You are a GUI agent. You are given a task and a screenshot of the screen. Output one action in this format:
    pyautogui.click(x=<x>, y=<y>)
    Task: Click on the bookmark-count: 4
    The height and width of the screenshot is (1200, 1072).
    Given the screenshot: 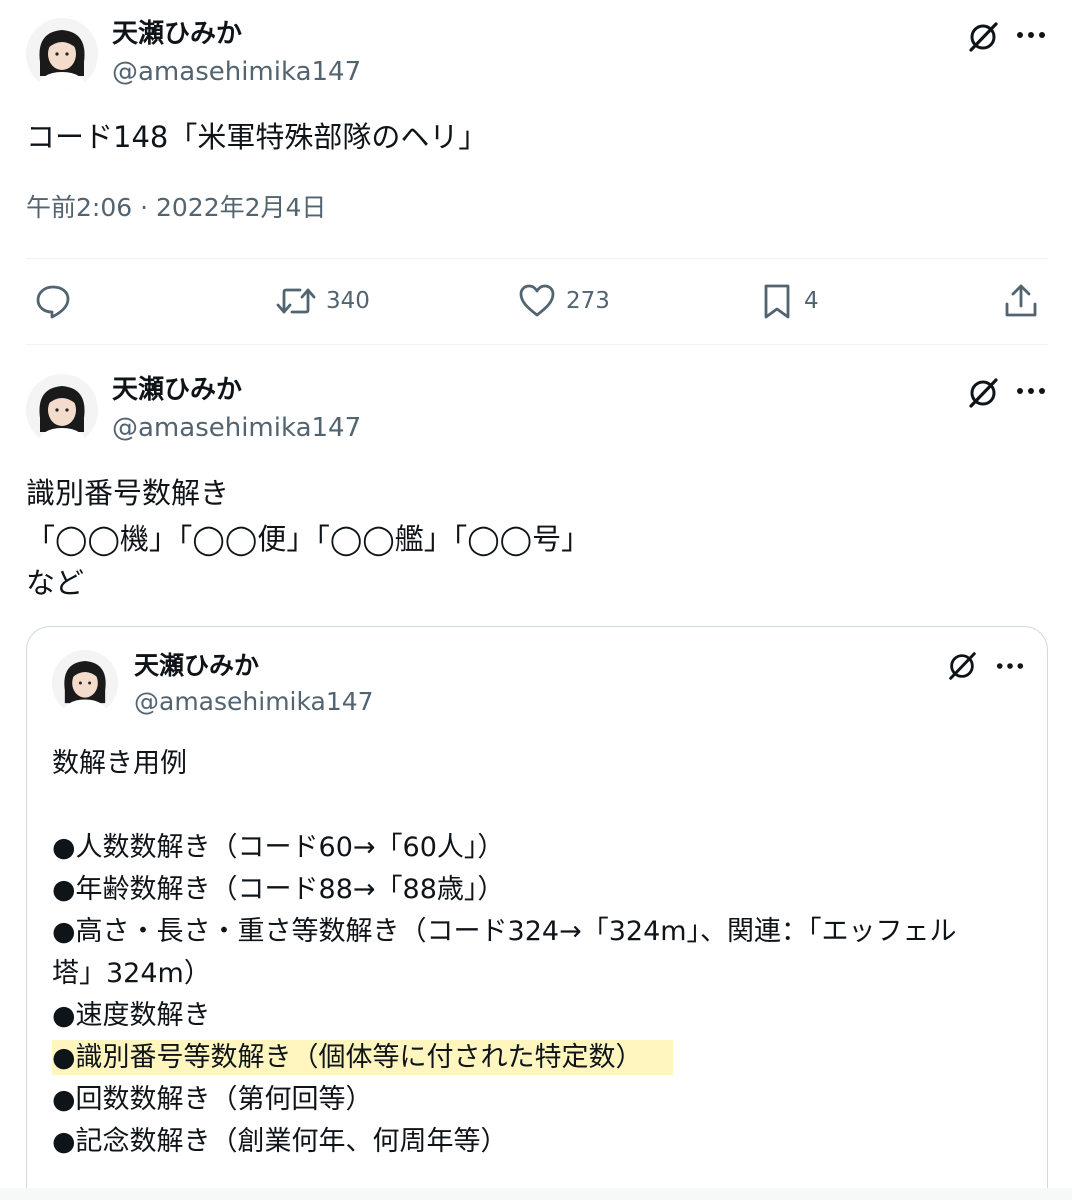 What is the action you would take?
    pyautogui.click(x=811, y=301)
    